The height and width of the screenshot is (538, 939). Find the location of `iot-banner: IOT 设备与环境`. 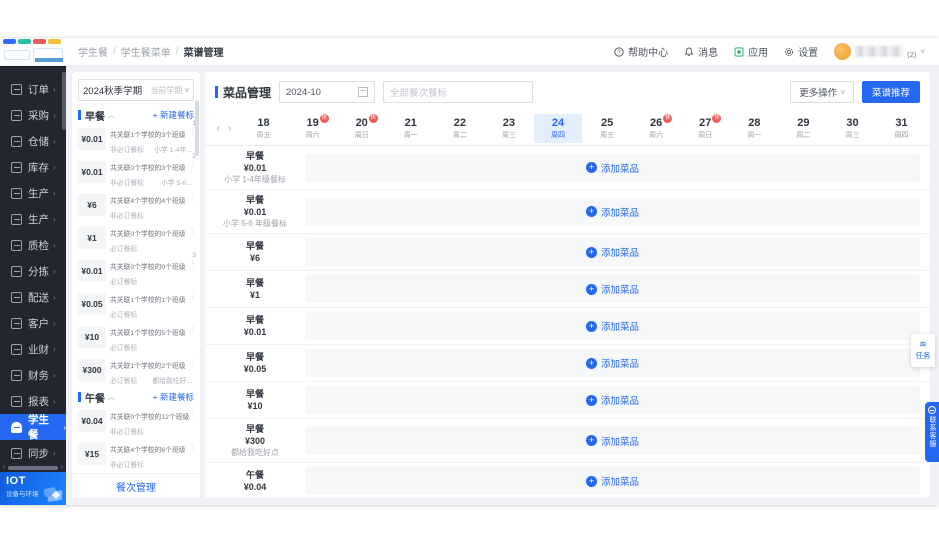

iot-banner: IOT 设备与环境 is located at coordinates (33, 488).